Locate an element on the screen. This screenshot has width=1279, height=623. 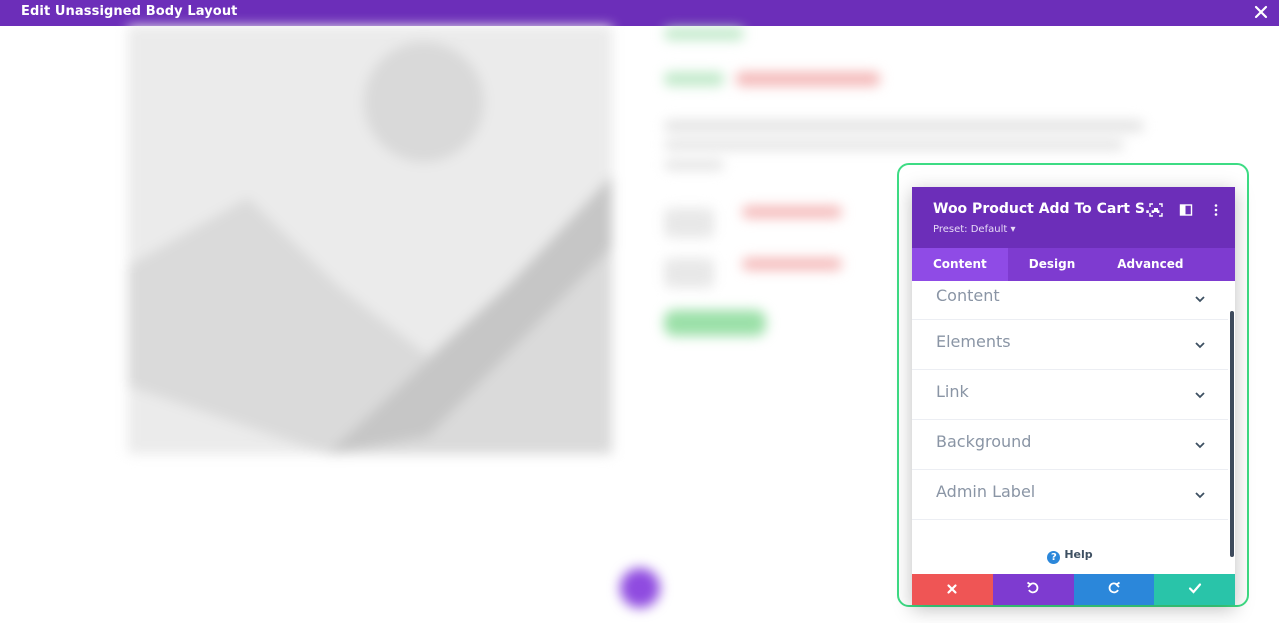
blurred-sale-price is located at coordinates (808, 79).